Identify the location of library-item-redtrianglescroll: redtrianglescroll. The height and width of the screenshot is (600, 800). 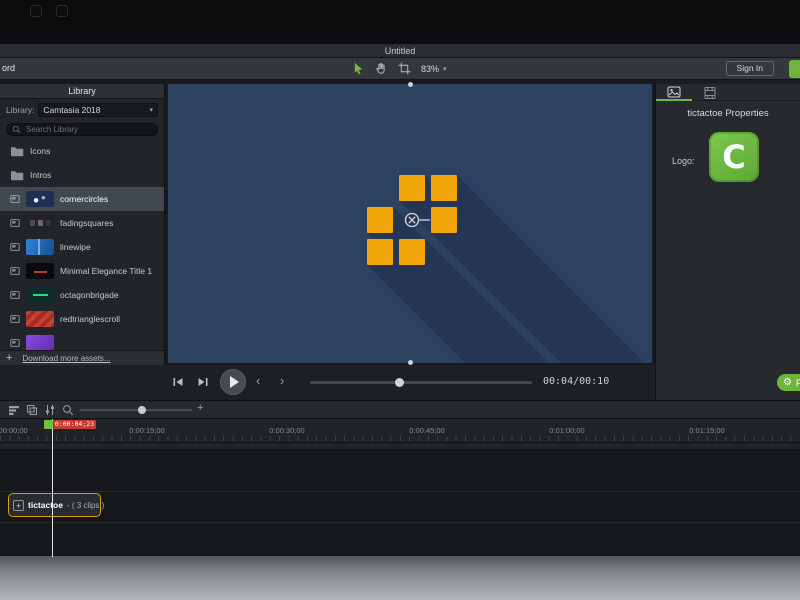
(82, 319).